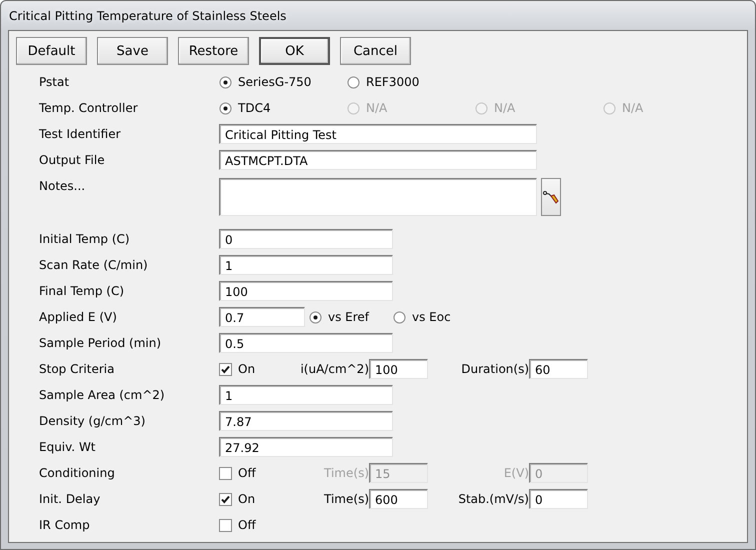  What do you see at coordinates (393, 82) in the screenshot?
I see `radio-label: REF3000` at bounding box center [393, 82].